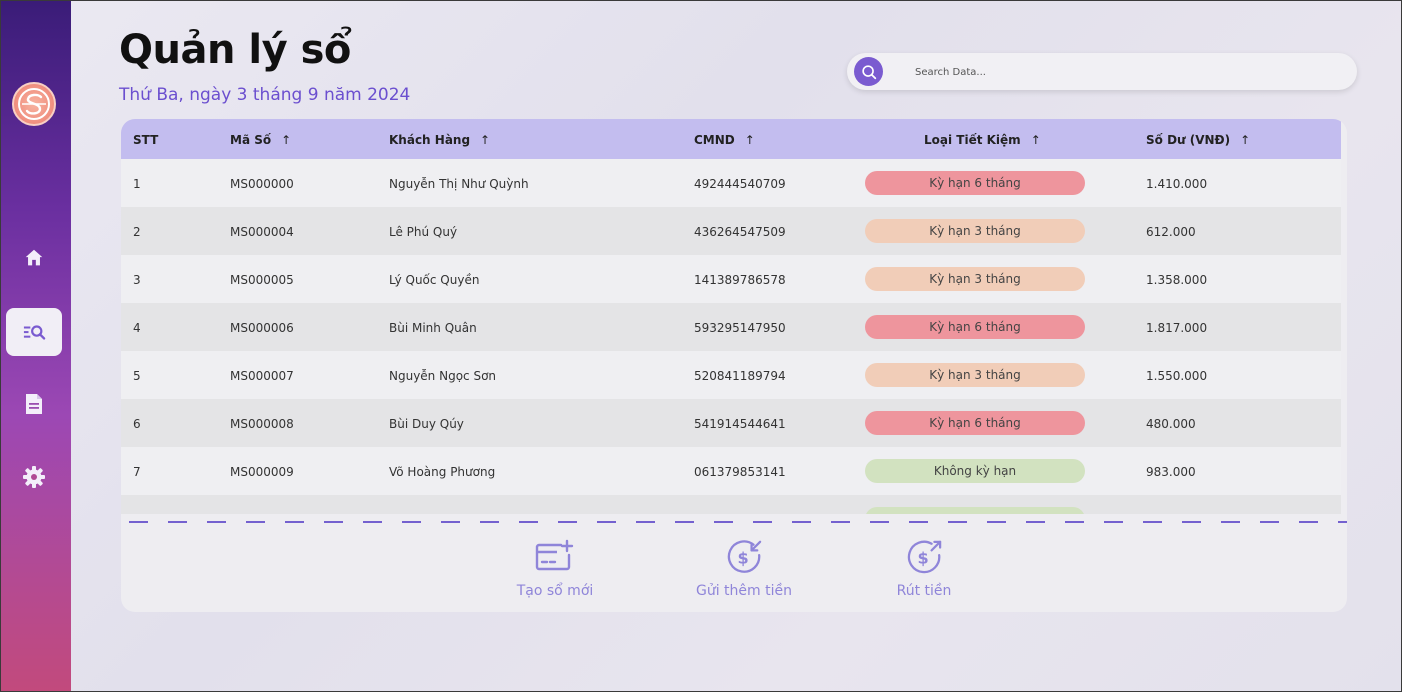 This screenshot has width=1402, height=692. What do you see at coordinates (262, 280) in the screenshot?
I see `cell-ma-so: MS000005` at bounding box center [262, 280].